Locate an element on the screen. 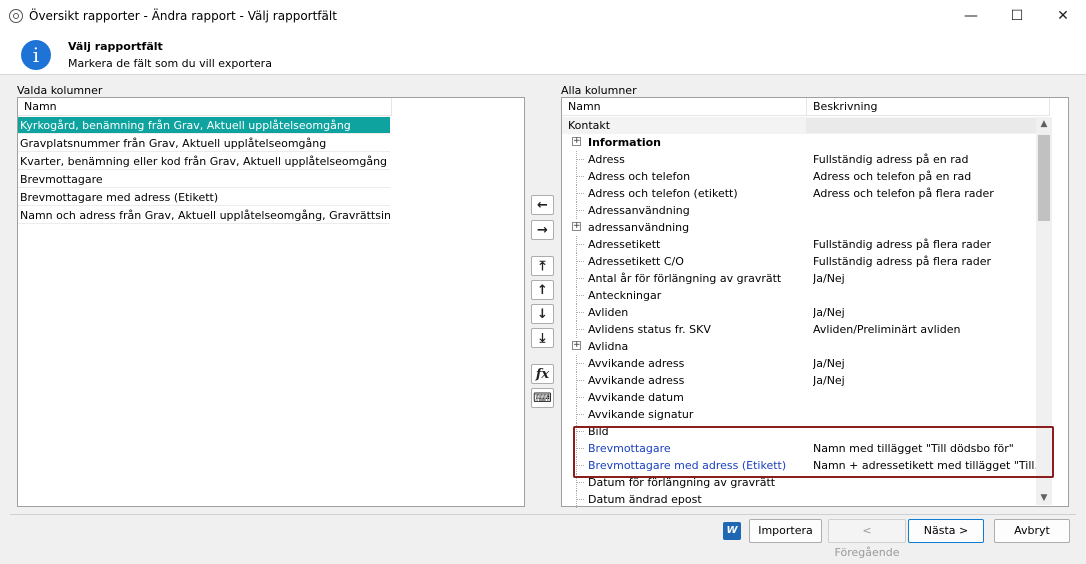 This screenshot has height=564, width=1086. column-header-description: Beskrivning is located at coordinates (928, 107).